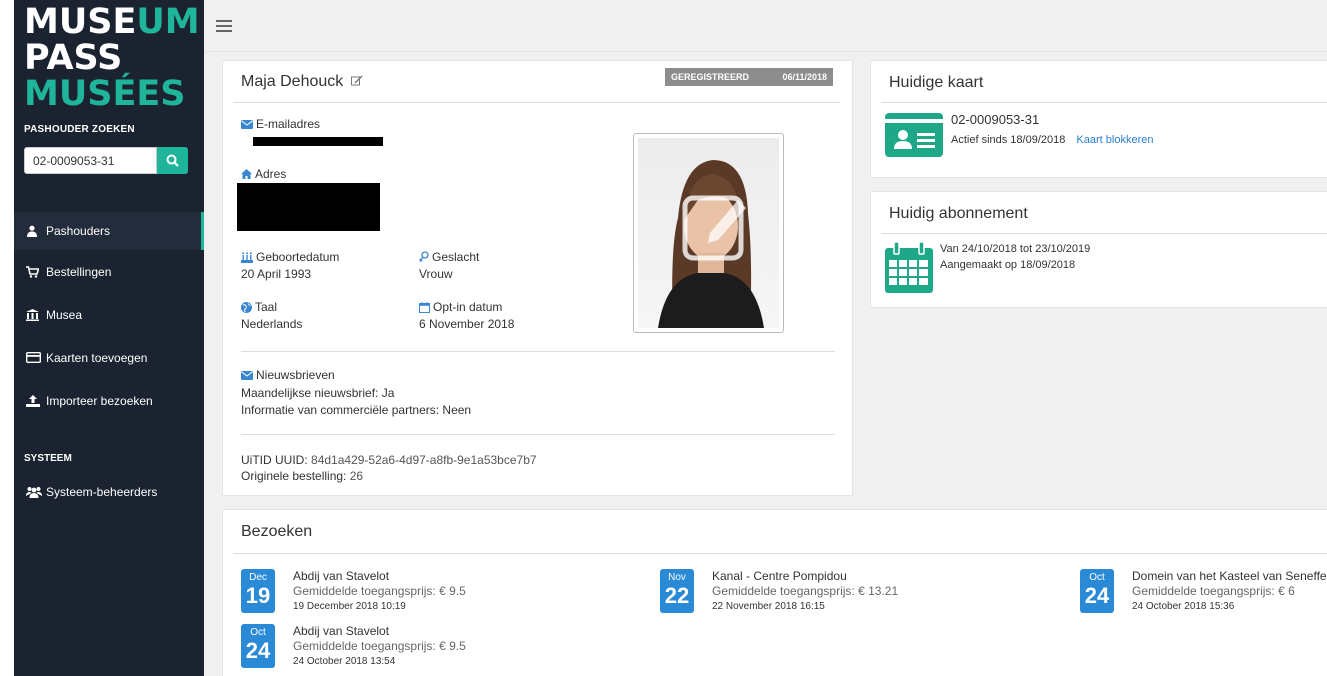 This screenshot has height=676, width=1327. I want to click on subscription-panel-title: Huidig abonnement, so click(958, 213).